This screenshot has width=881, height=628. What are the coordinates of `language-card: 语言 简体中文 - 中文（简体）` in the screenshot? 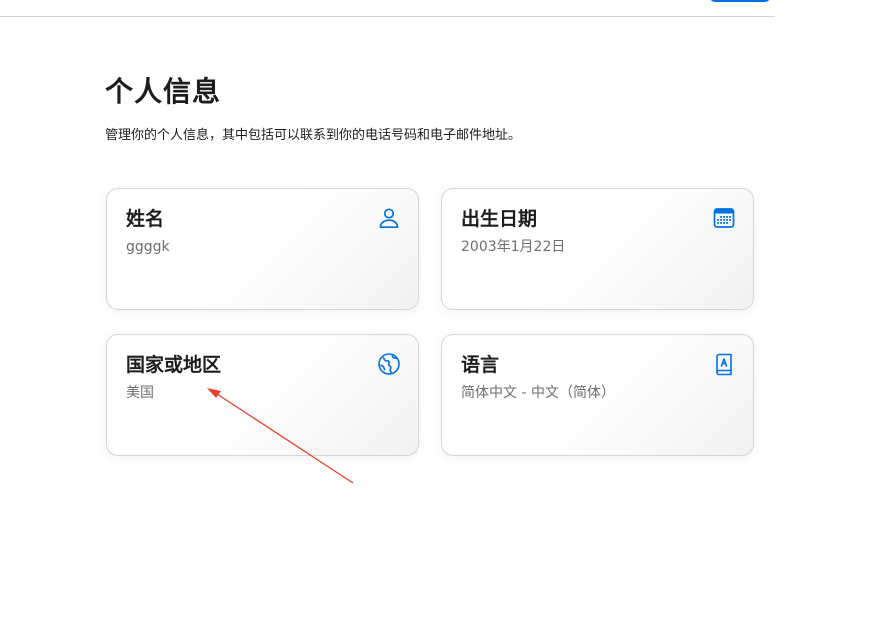 It's located at (597, 395).